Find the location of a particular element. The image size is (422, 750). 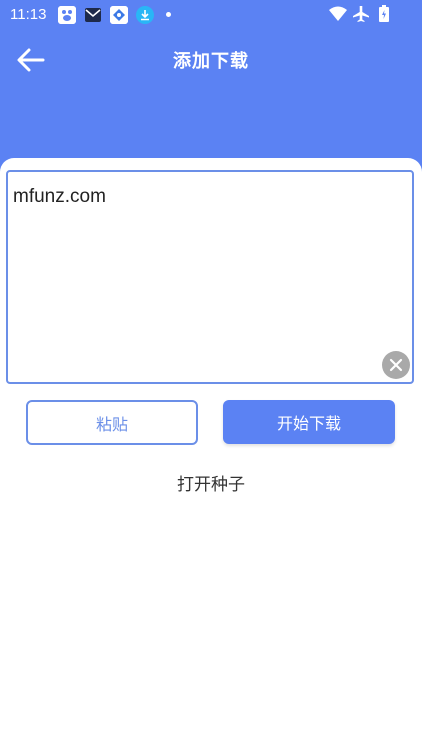

status-bar: 11:13 is located at coordinates (211, 15).